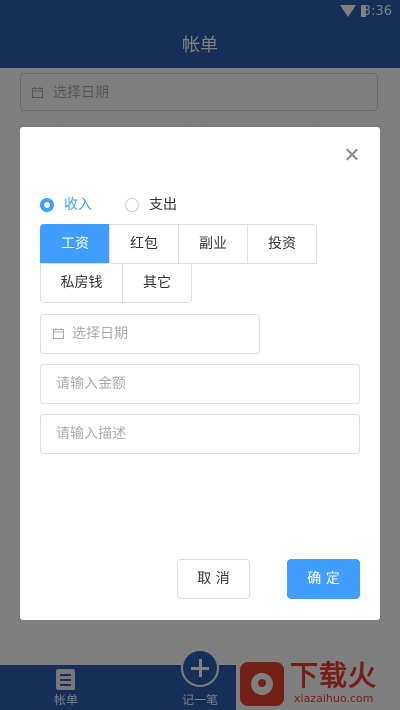 The width and height of the screenshot is (400, 710). What do you see at coordinates (144, 244) in the screenshot?
I see `category-button: 红包` at bounding box center [144, 244].